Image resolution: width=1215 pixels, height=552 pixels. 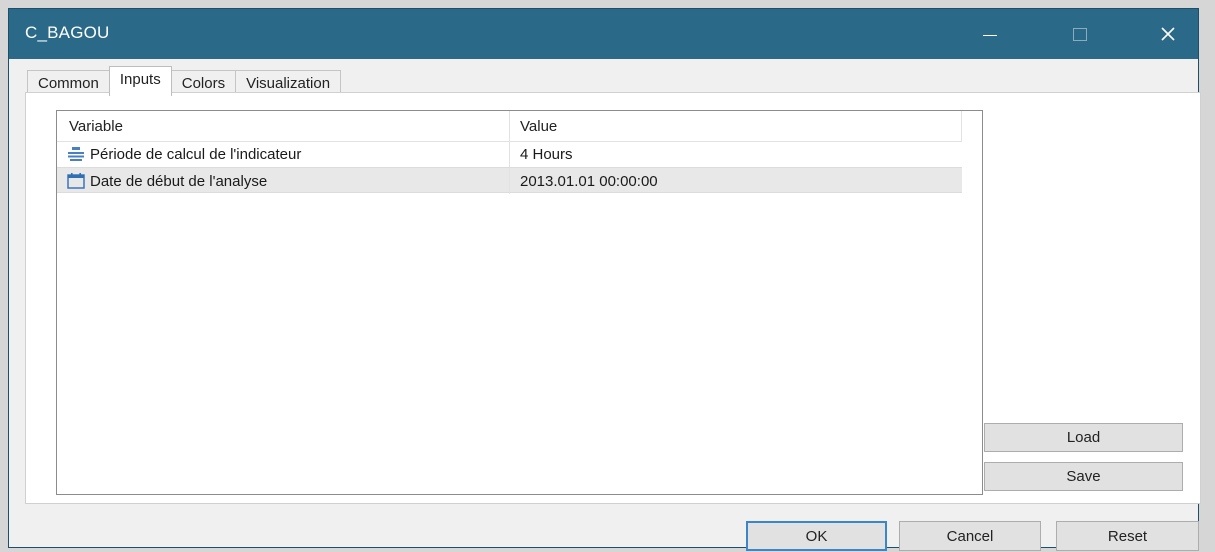 I want to click on variable-value: 4 Hours, so click(x=546, y=154).